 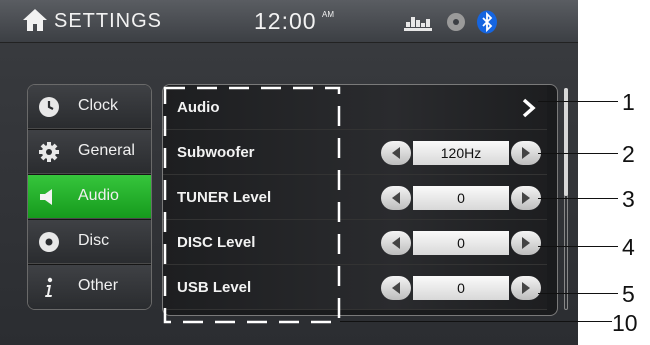 I want to click on callout-label: 2, so click(x=628, y=154).